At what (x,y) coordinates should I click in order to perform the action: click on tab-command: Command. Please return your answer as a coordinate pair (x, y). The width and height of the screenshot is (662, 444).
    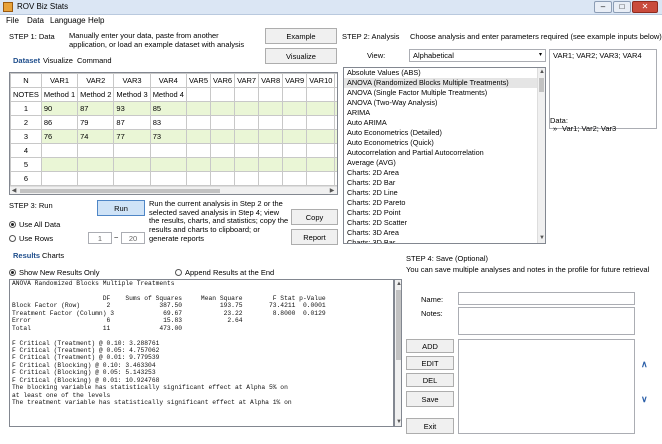
    Looking at the image, I should click on (94, 60).